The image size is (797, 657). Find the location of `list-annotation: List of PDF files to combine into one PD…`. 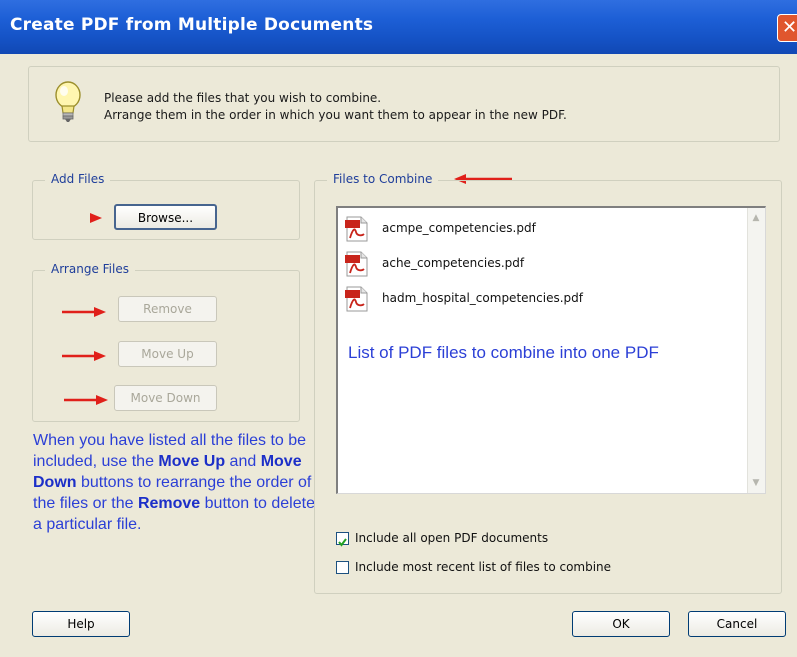

list-annotation: List of PDF files to combine into one PD… is located at coordinates (503, 352).